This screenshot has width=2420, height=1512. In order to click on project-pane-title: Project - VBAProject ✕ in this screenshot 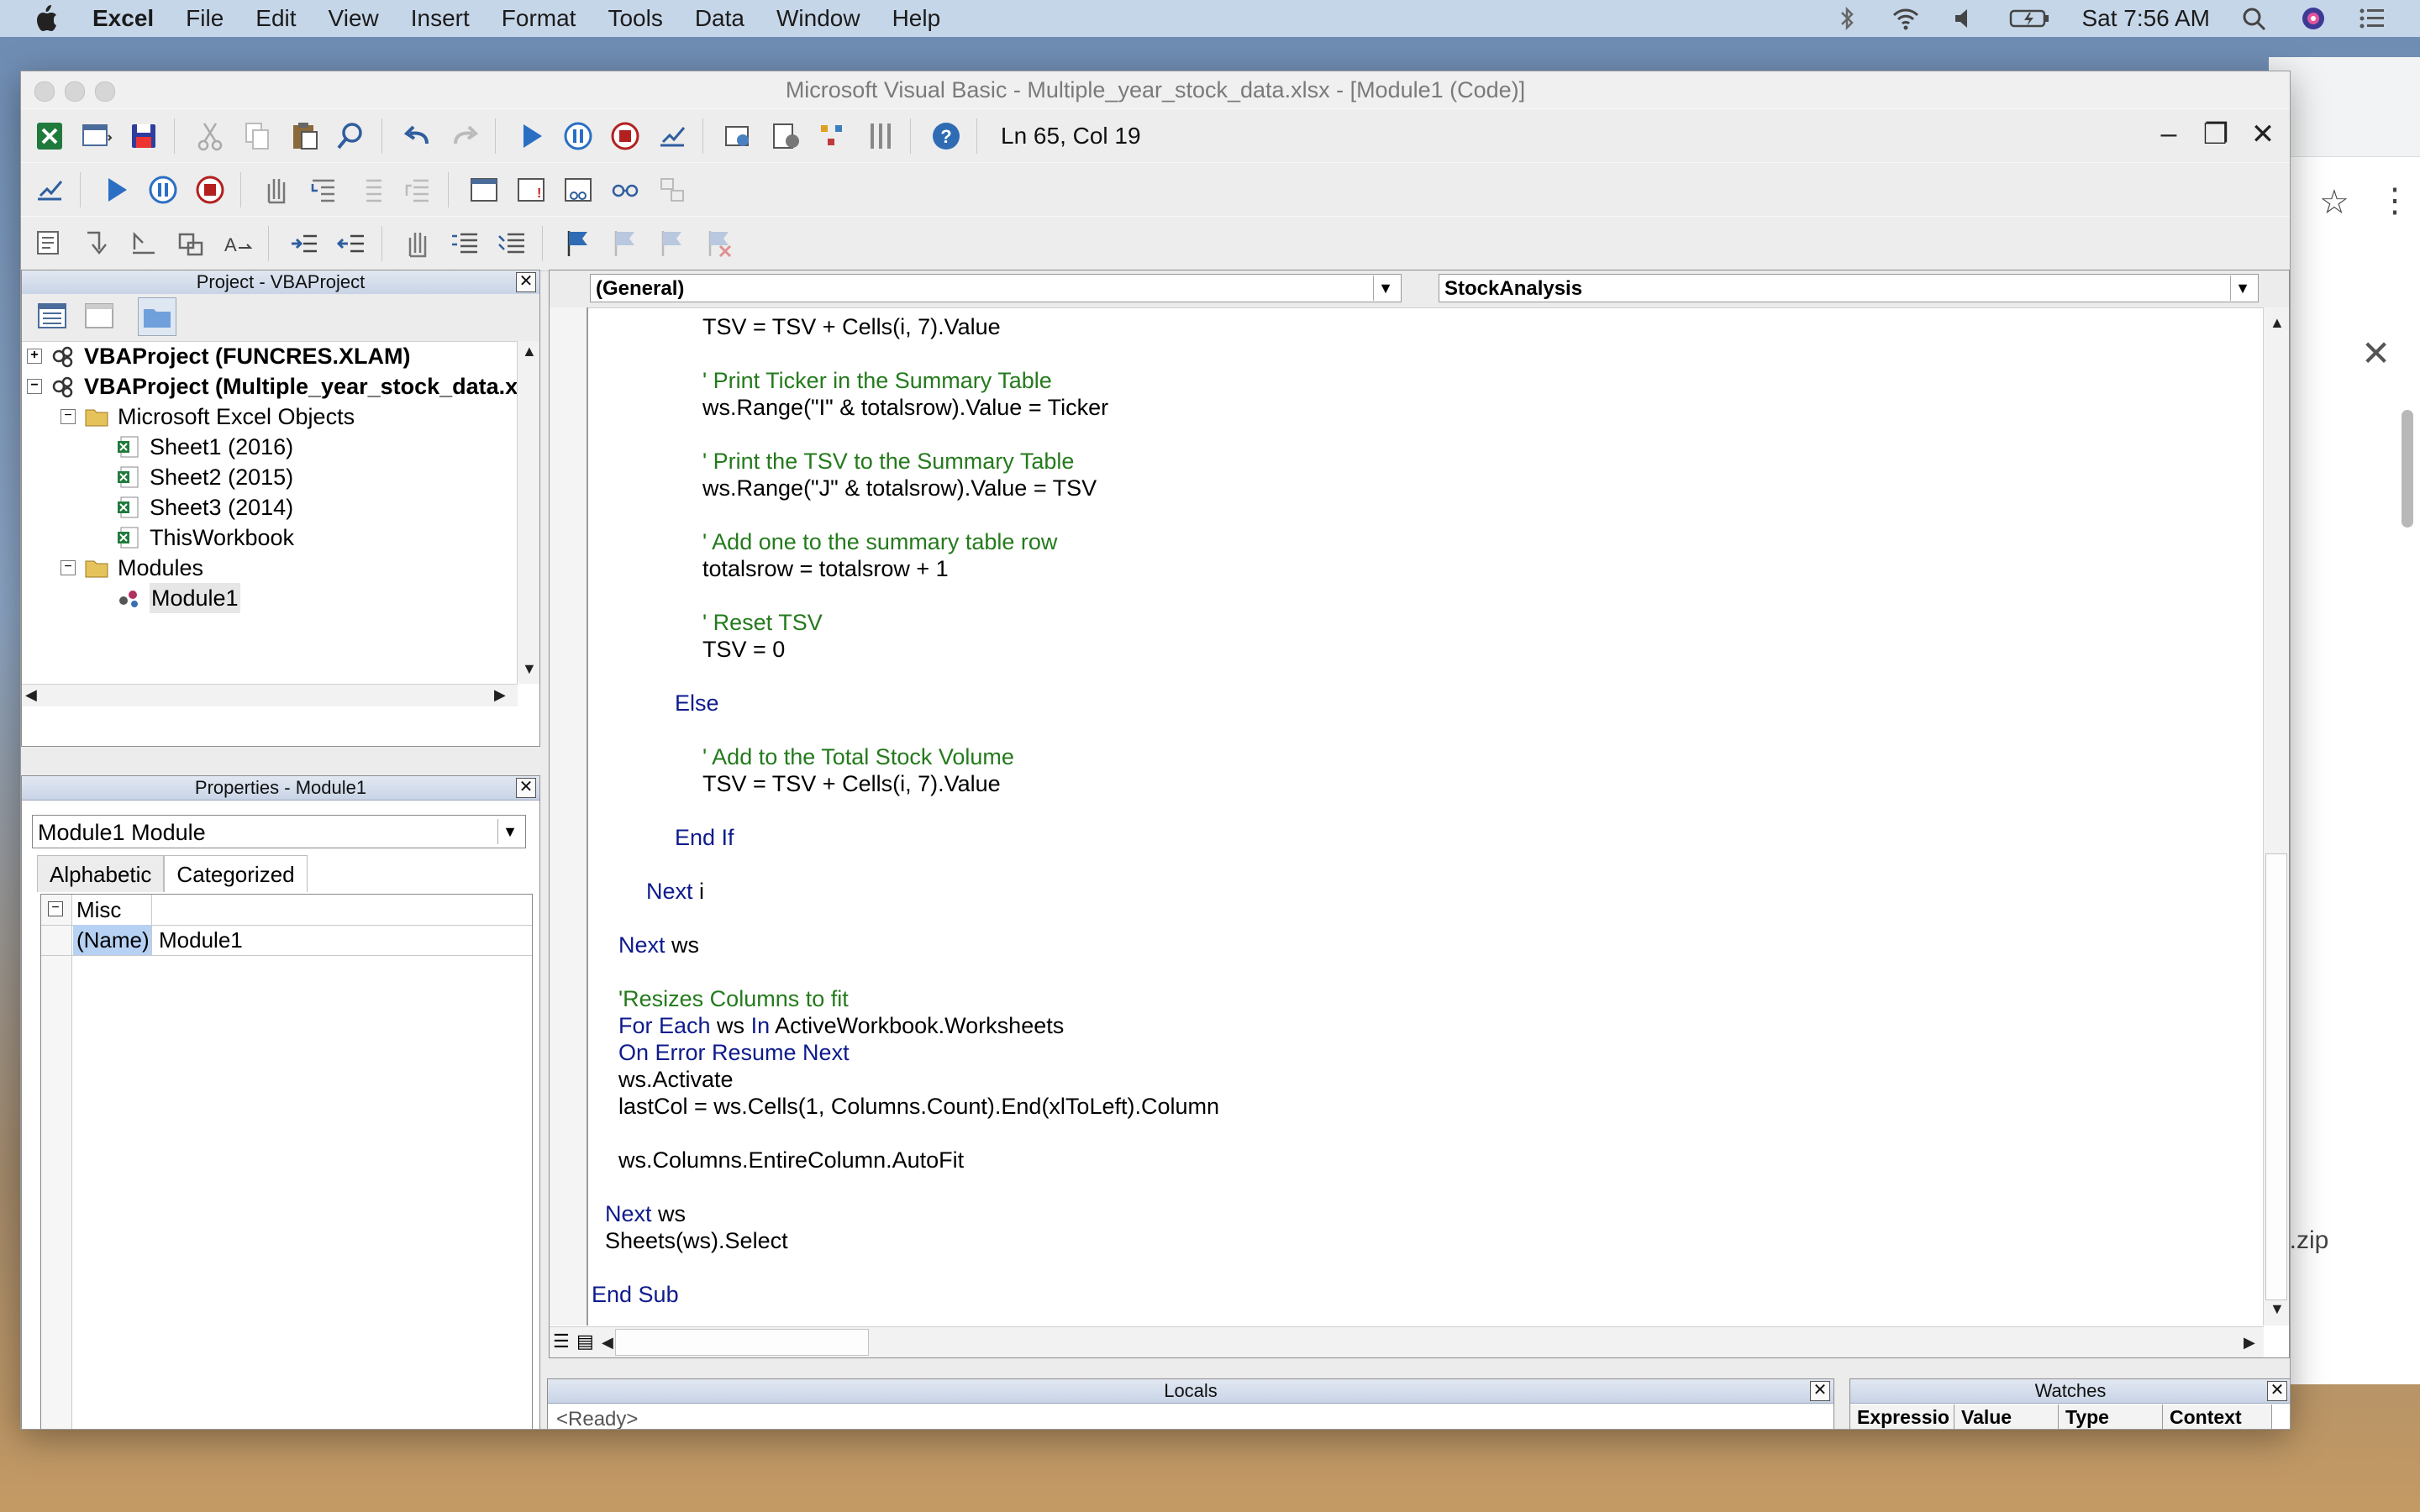, I will do `click(280, 282)`.